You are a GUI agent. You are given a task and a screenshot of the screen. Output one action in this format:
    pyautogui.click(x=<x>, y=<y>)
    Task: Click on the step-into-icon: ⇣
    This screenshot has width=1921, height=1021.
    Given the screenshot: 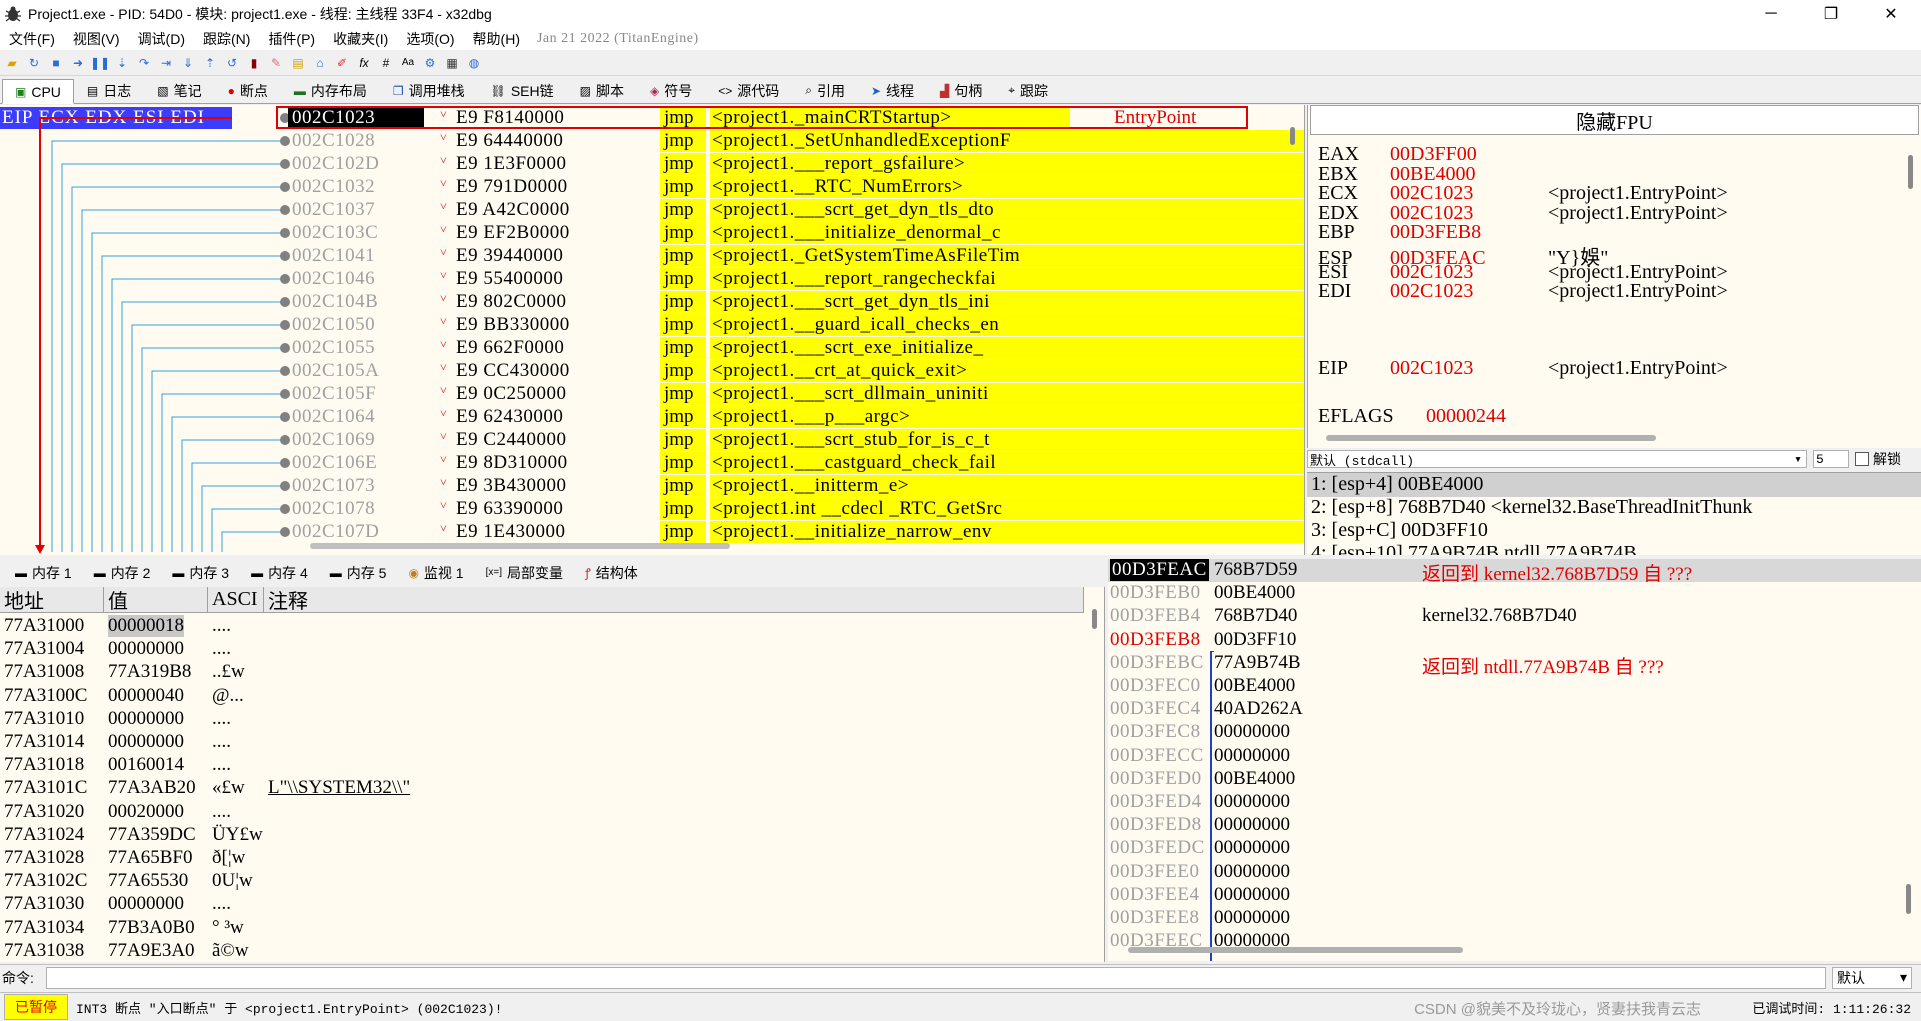 What is the action you would take?
    pyautogui.click(x=122, y=63)
    